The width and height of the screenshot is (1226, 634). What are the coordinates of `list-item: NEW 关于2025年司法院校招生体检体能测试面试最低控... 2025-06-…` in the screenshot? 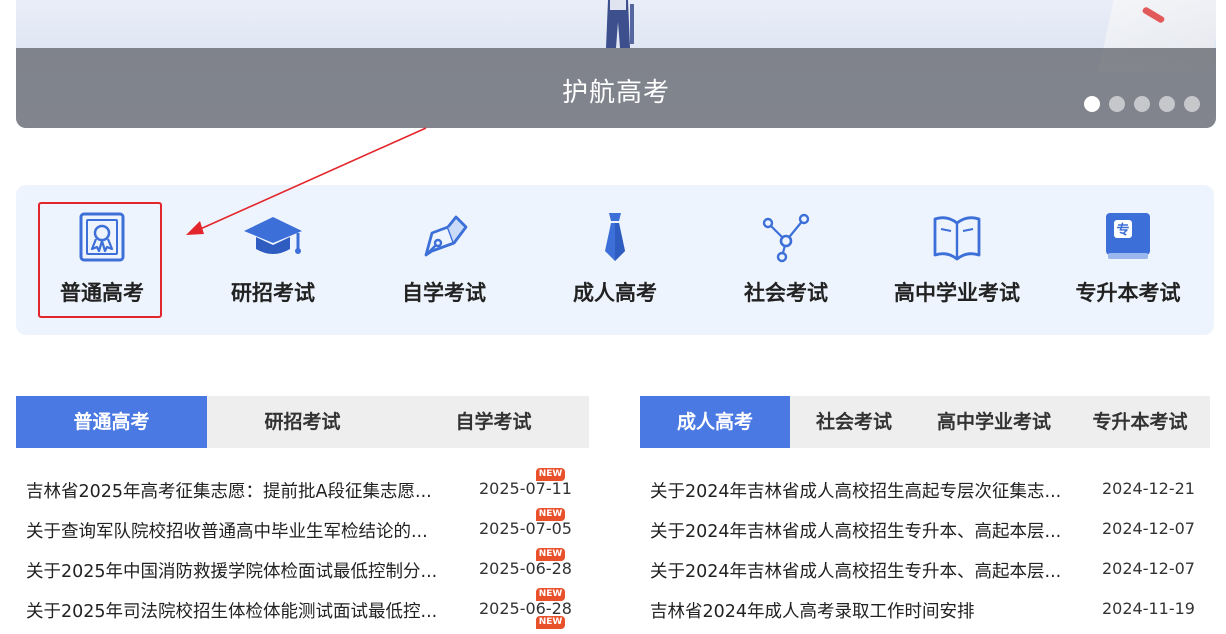 It's located at (302, 606).